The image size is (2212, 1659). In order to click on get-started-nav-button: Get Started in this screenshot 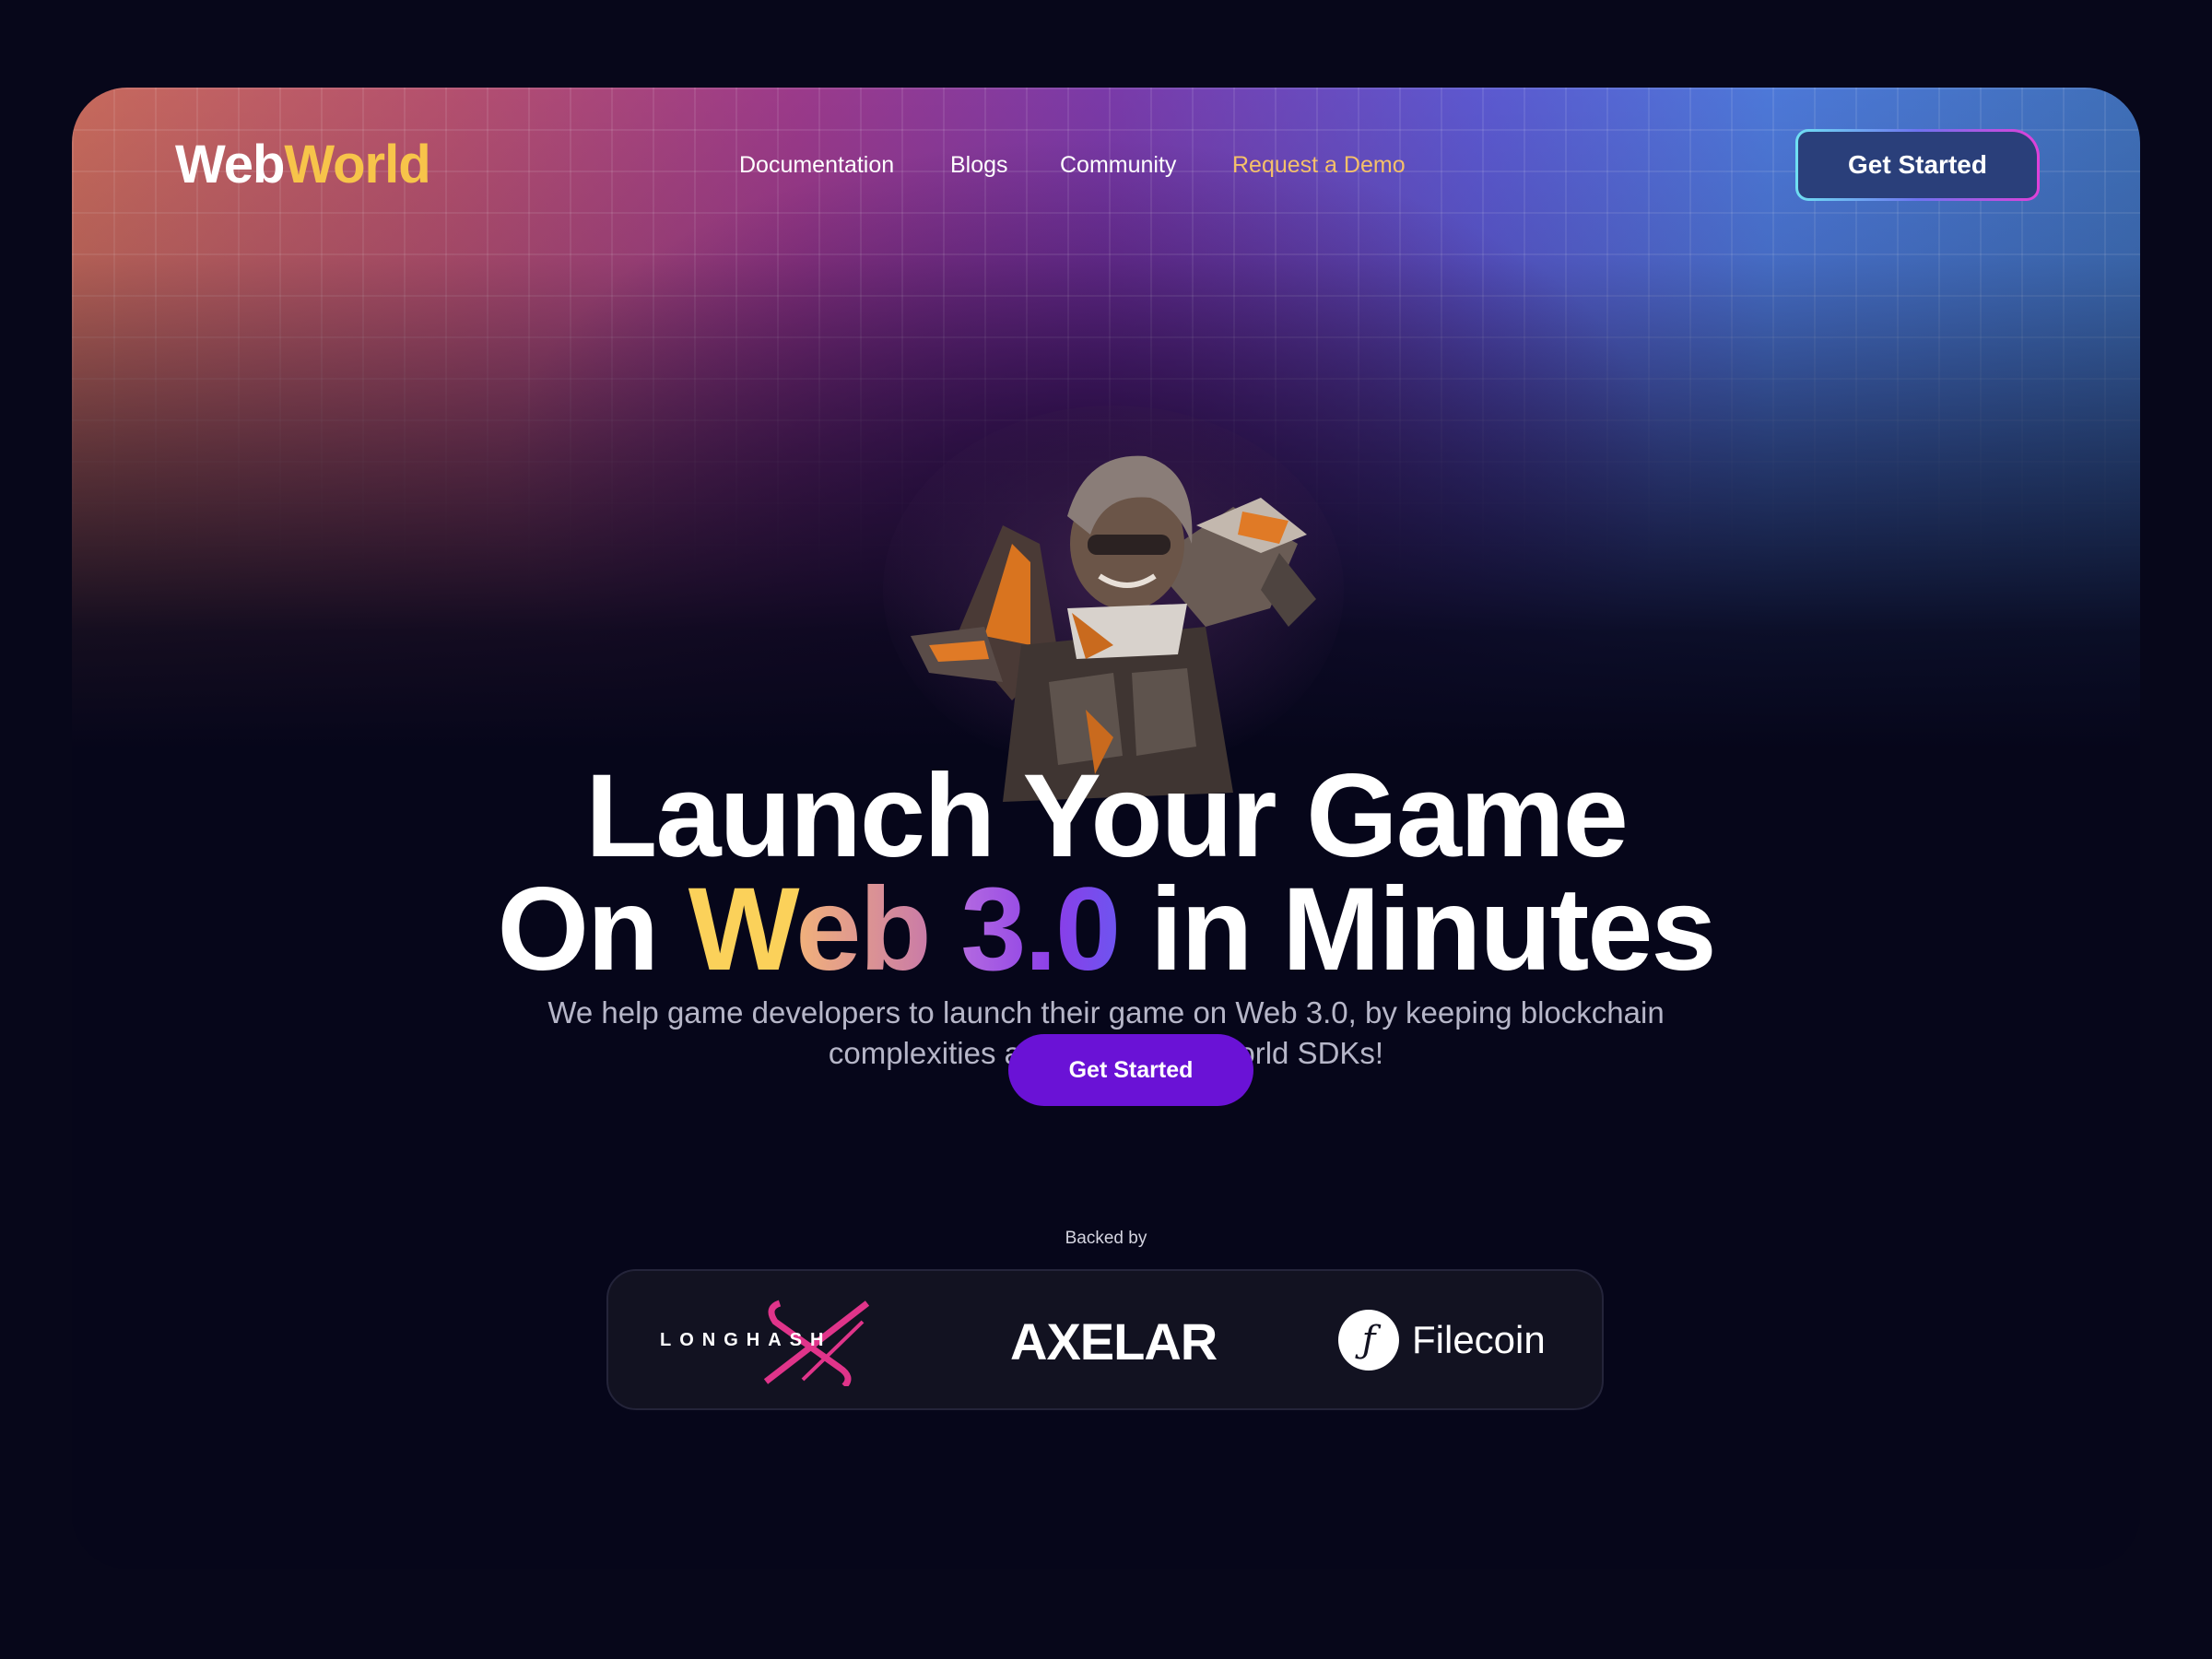, I will do `click(1917, 165)`.